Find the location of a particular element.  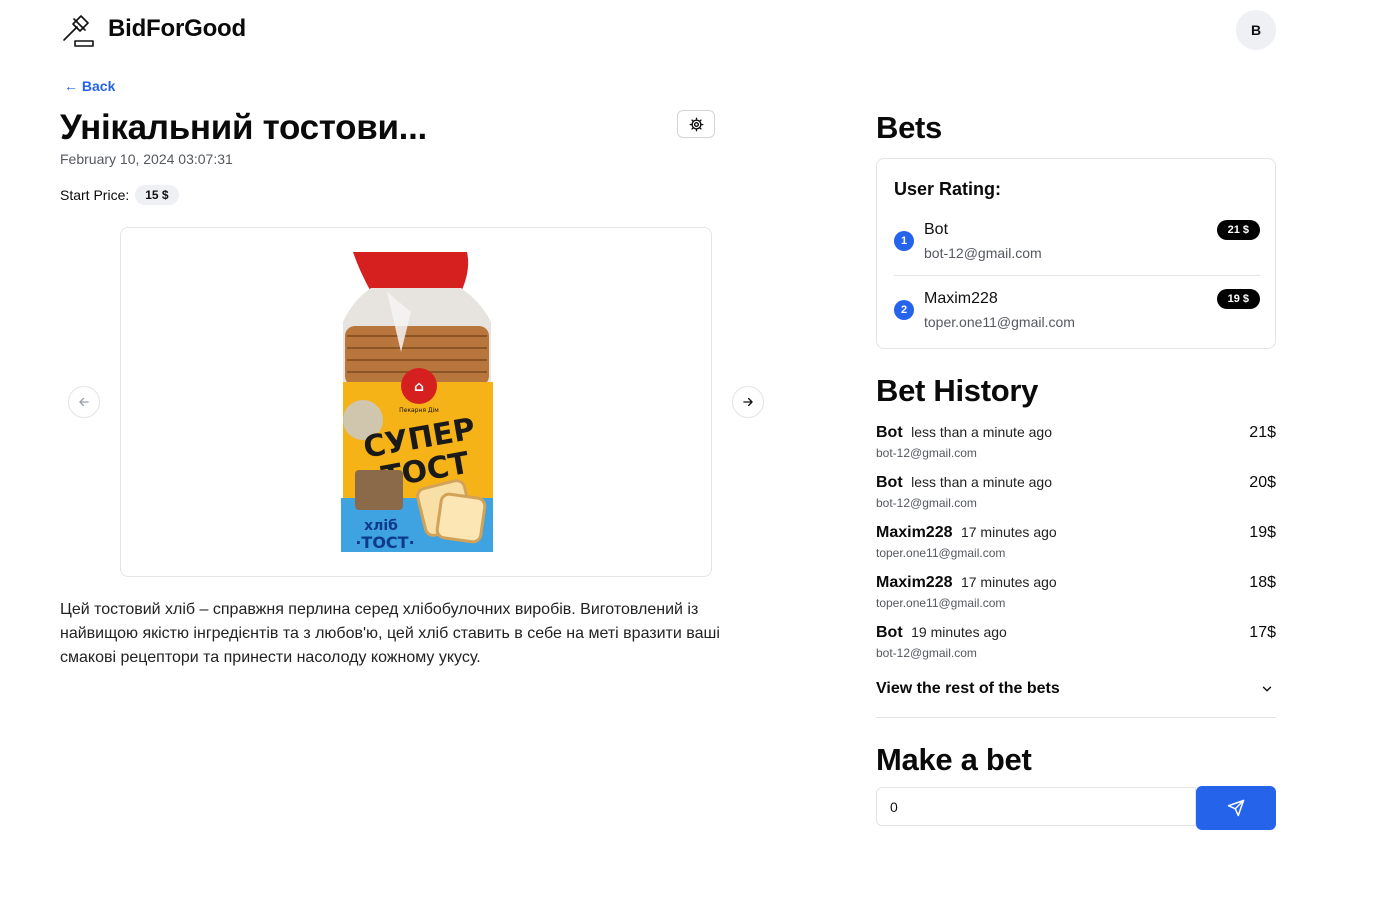

arrow-left-icon is located at coordinates (84, 402).